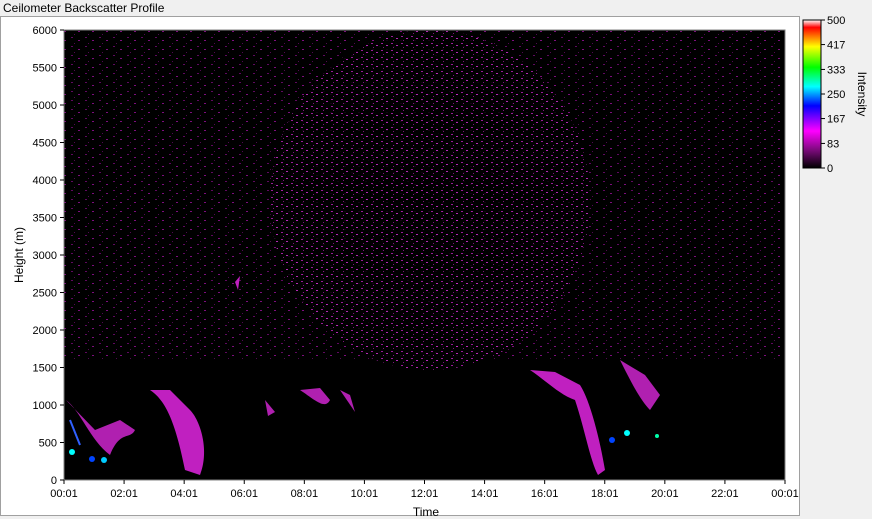  I want to click on y-tick-label: 4500, so click(45, 144).